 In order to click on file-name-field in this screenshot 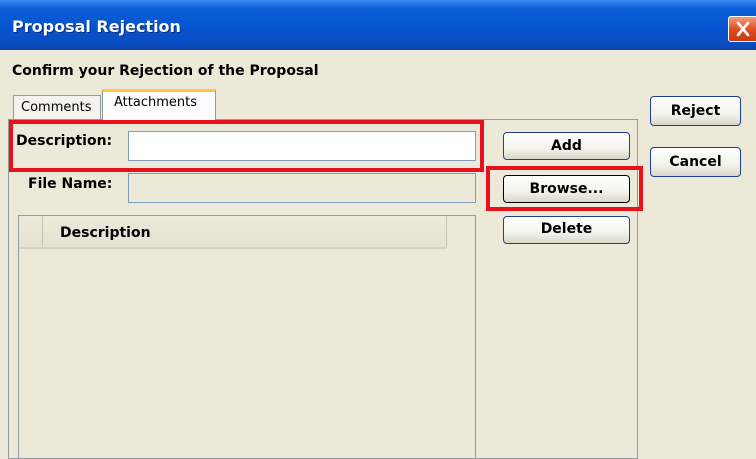, I will do `click(302, 188)`.